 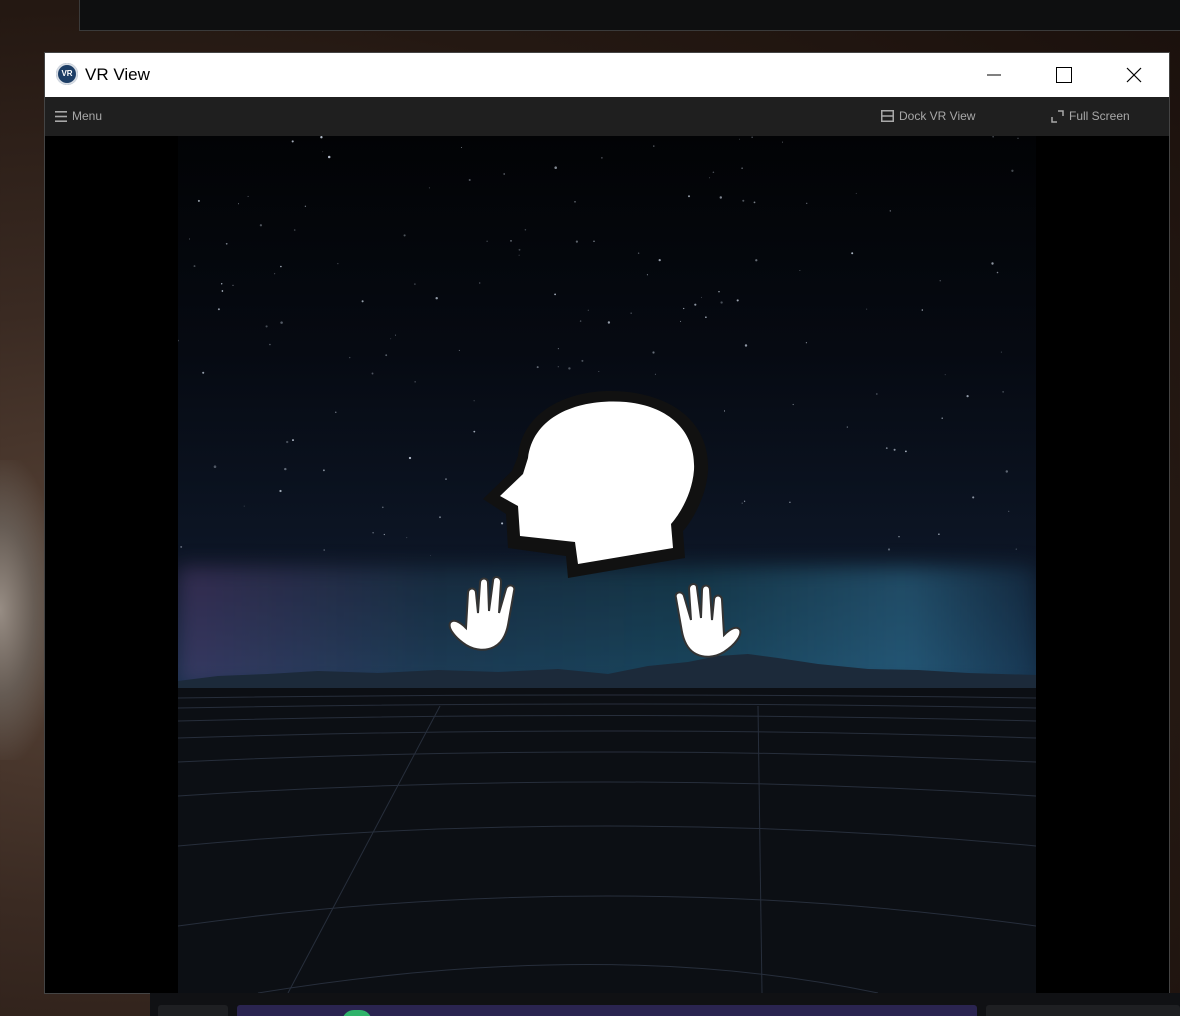 I want to click on background-window-topbar, so click(x=629, y=15).